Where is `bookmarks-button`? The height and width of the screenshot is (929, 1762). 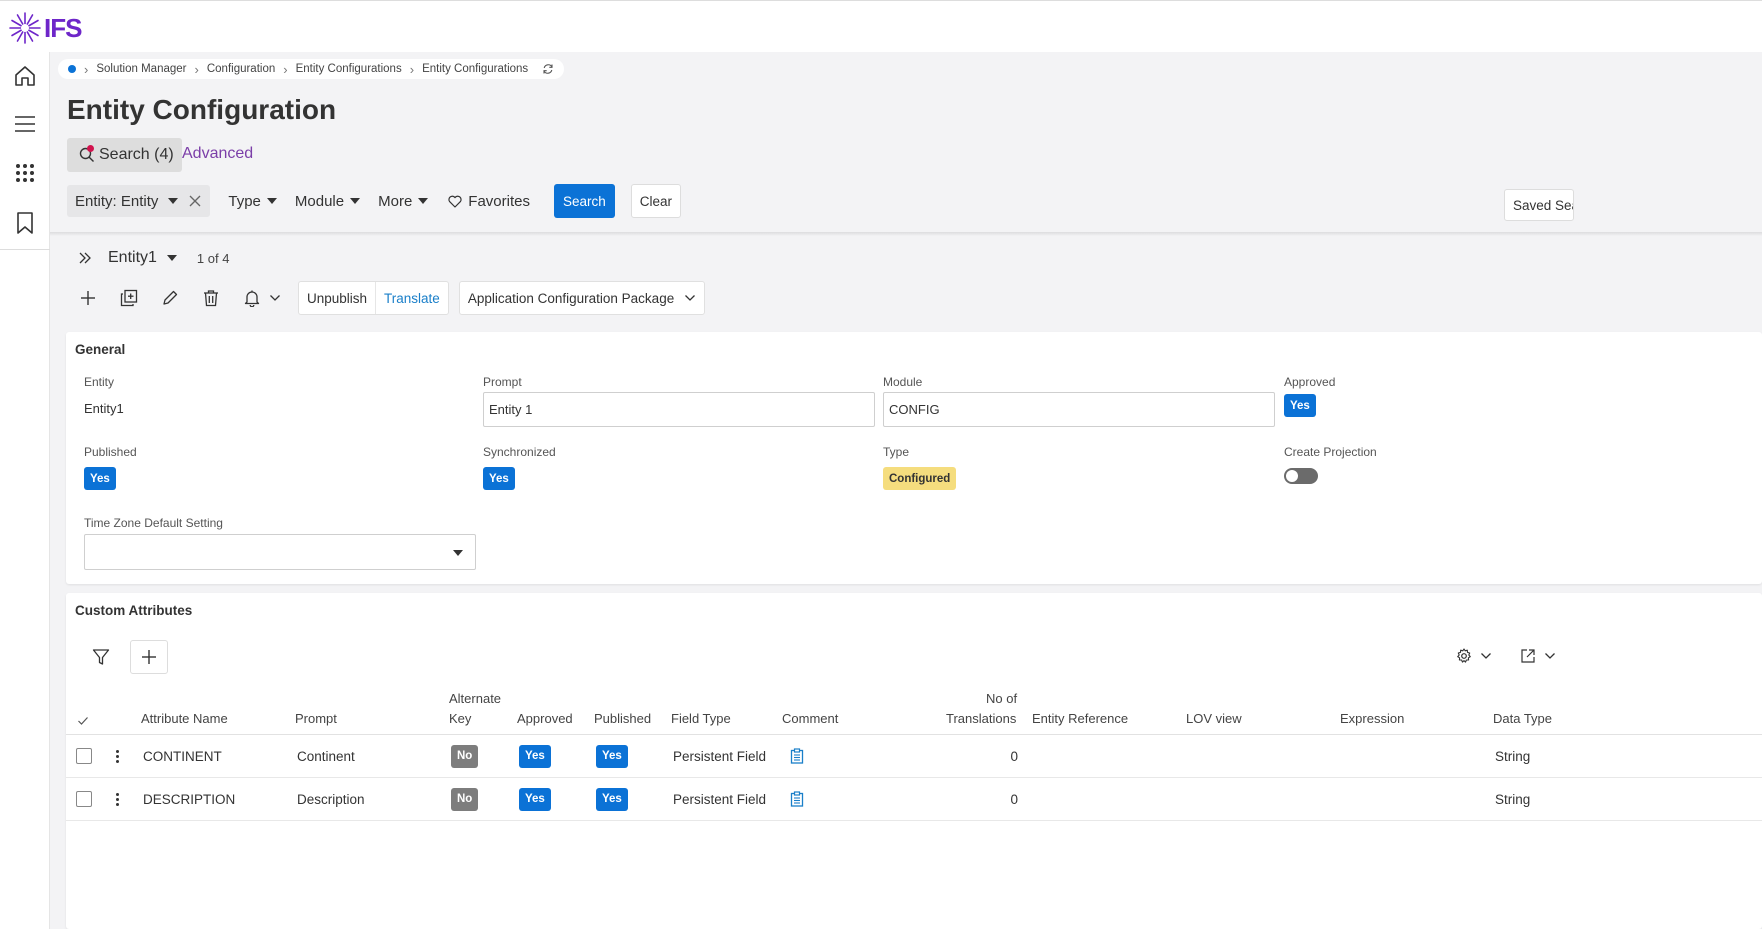 bookmarks-button is located at coordinates (25, 223).